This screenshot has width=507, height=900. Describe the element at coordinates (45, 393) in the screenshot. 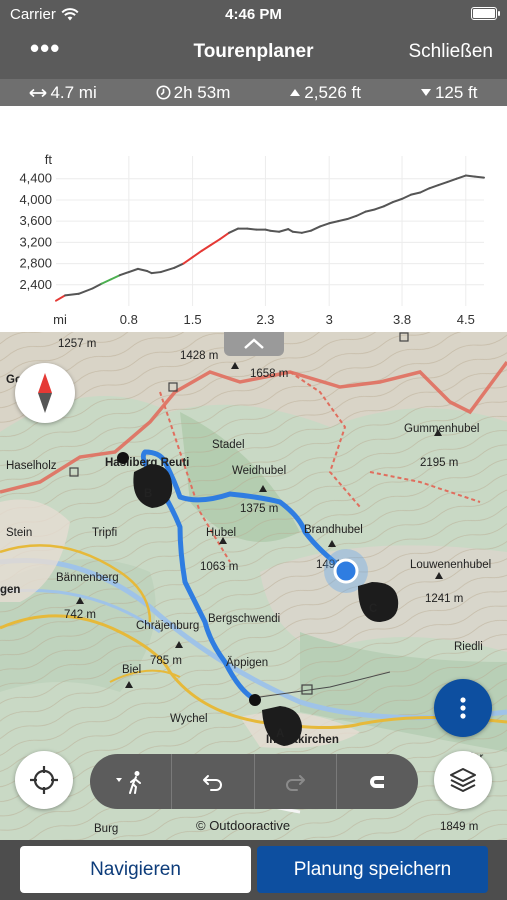

I see `compass-button` at that location.